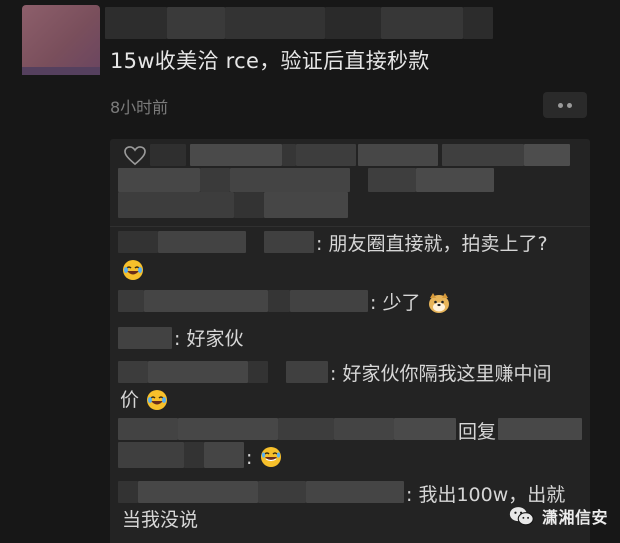 The image size is (620, 543). Describe the element at coordinates (575, 517) in the screenshot. I see `watermark-text: 潇湘信安` at that location.